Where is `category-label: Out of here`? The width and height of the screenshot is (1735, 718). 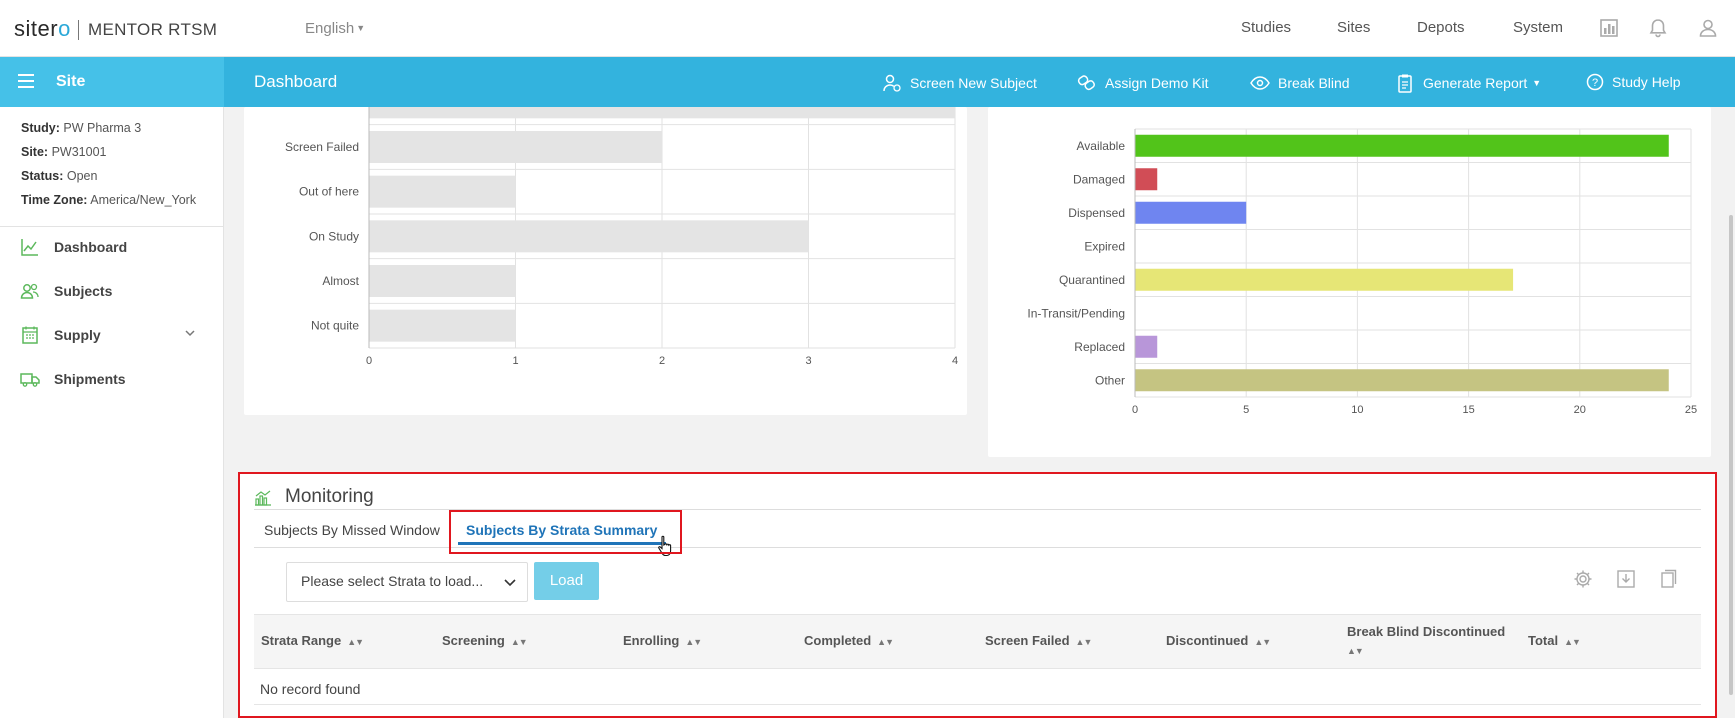 category-label: Out of here is located at coordinates (329, 192).